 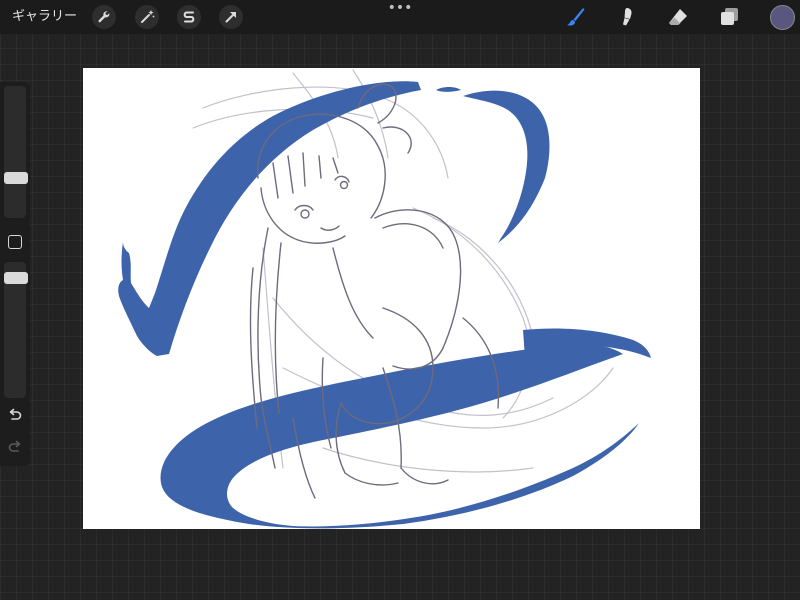 What do you see at coordinates (189, 17) in the screenshot?
I see `selection-s-icon` at bounding box center [189, 17].